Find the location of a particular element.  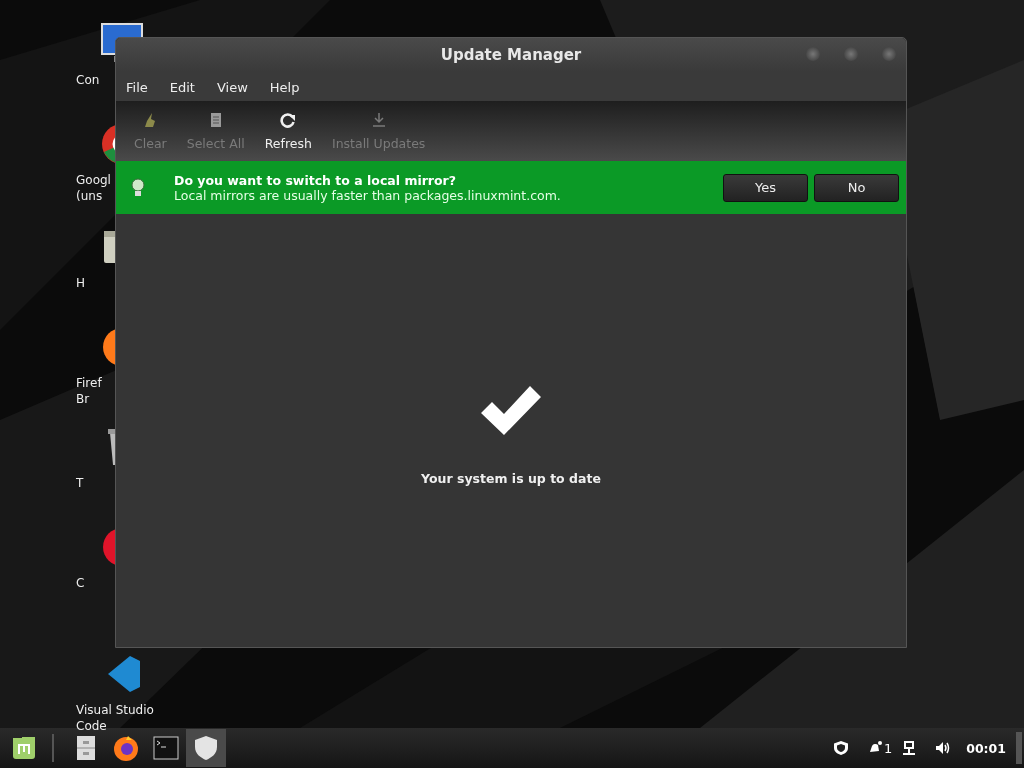

mint-logo-icon is located at coordinates (24, 748).